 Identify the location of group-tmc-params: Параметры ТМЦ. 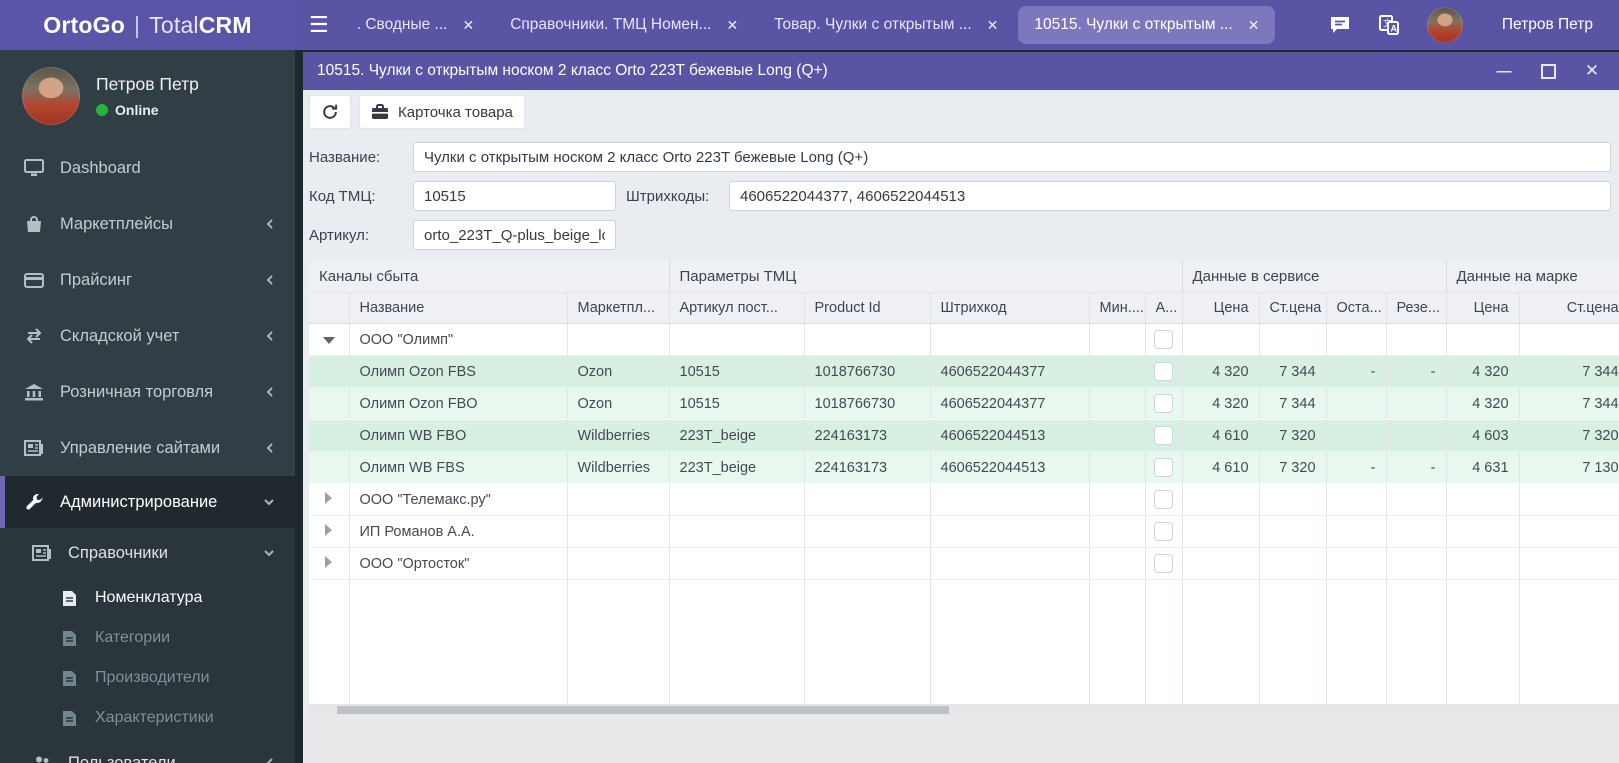
(926, 276).